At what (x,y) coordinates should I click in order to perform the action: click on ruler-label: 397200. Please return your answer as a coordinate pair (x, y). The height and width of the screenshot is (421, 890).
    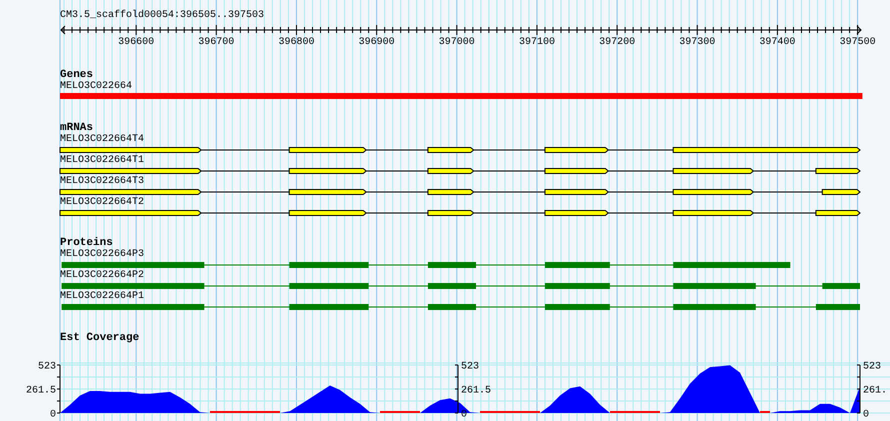
    Looking at the image, I should click on (617, 42).